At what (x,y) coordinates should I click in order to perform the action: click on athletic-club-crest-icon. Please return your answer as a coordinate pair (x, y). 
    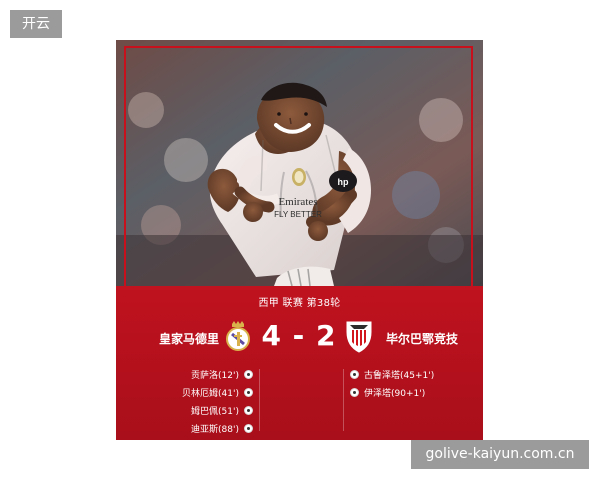
    Looking at the image, I should click on (359, 337).